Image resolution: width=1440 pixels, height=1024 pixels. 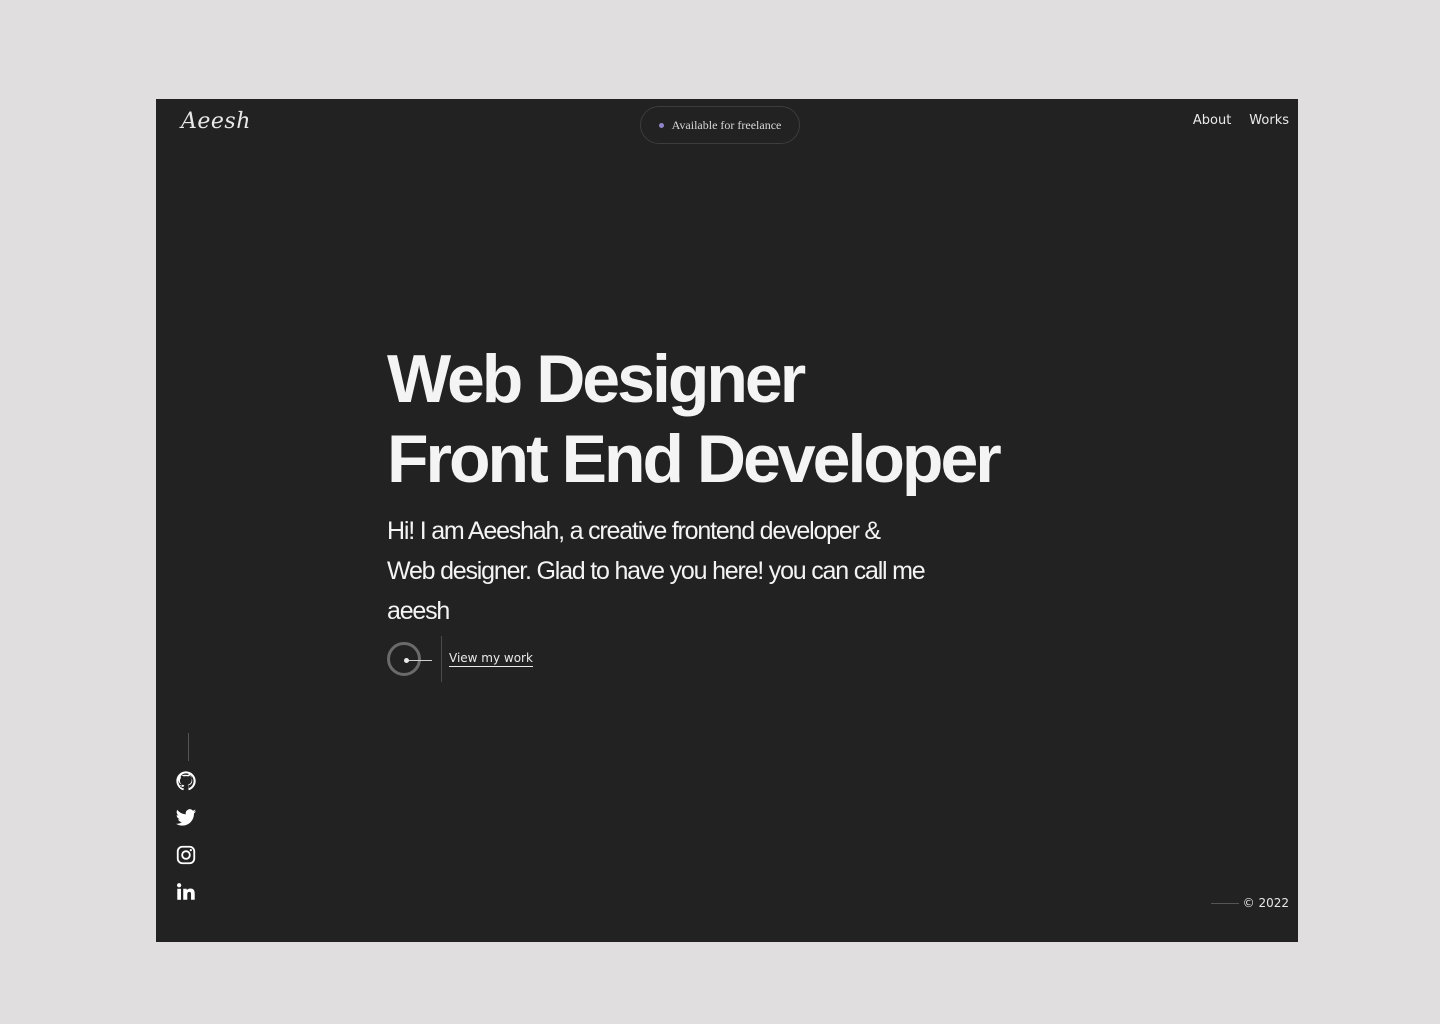 I want to click on cta-divider, so click(x=441, y=659).